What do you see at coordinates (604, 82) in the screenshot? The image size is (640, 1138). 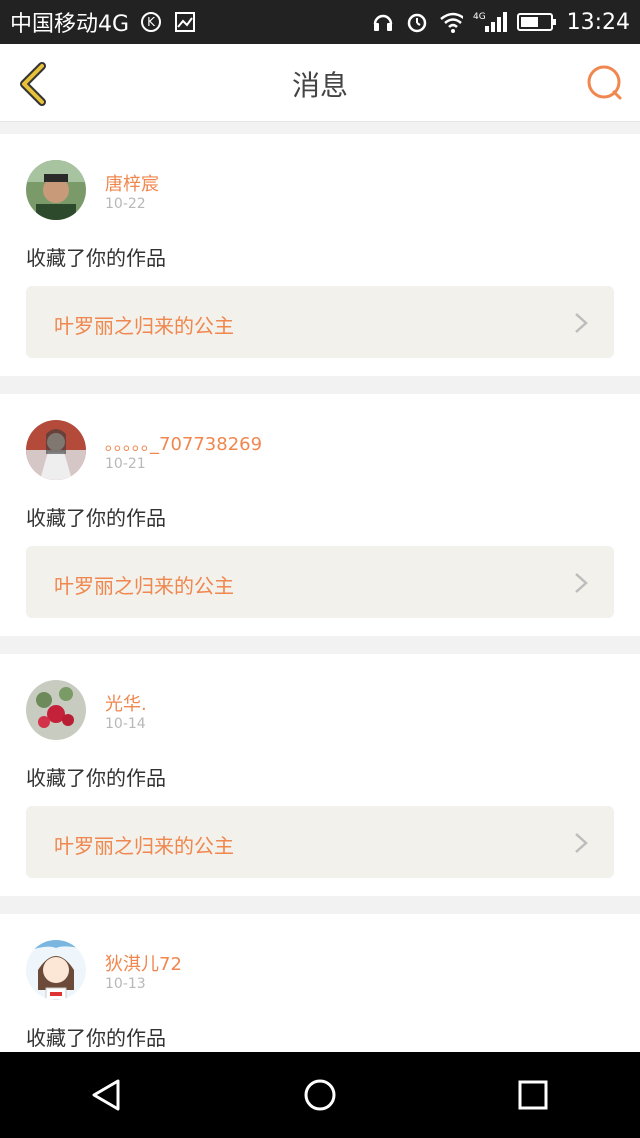 I see `search-icon` at bounding box center [604, 82].